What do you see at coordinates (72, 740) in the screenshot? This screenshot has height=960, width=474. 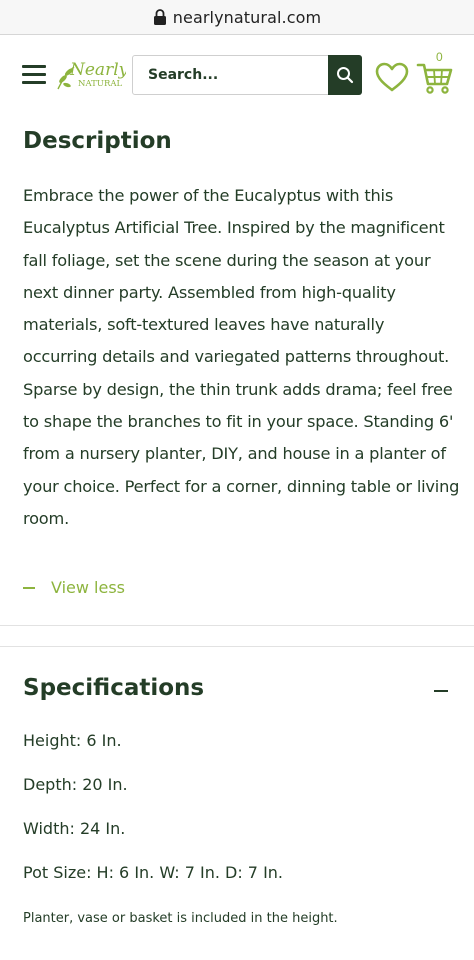 I see `spec-height: Height: 6 In.` at bounding box center [72, 740].